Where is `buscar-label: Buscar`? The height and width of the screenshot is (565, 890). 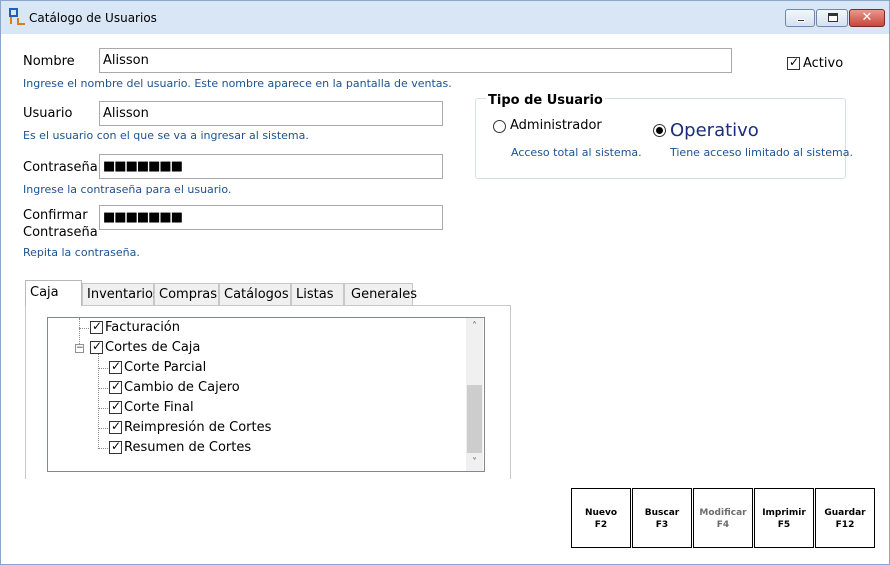
buscar-label: Buscar is located at coordinates (662, 513).